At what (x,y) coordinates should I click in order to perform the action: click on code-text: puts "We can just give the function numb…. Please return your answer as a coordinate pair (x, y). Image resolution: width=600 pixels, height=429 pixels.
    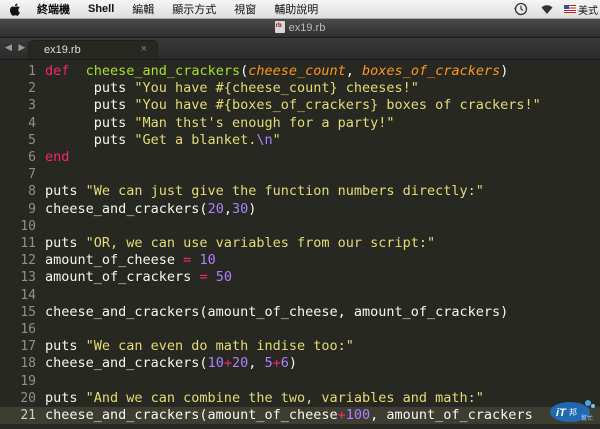
    Looking at the image, I should click on (264, 191).